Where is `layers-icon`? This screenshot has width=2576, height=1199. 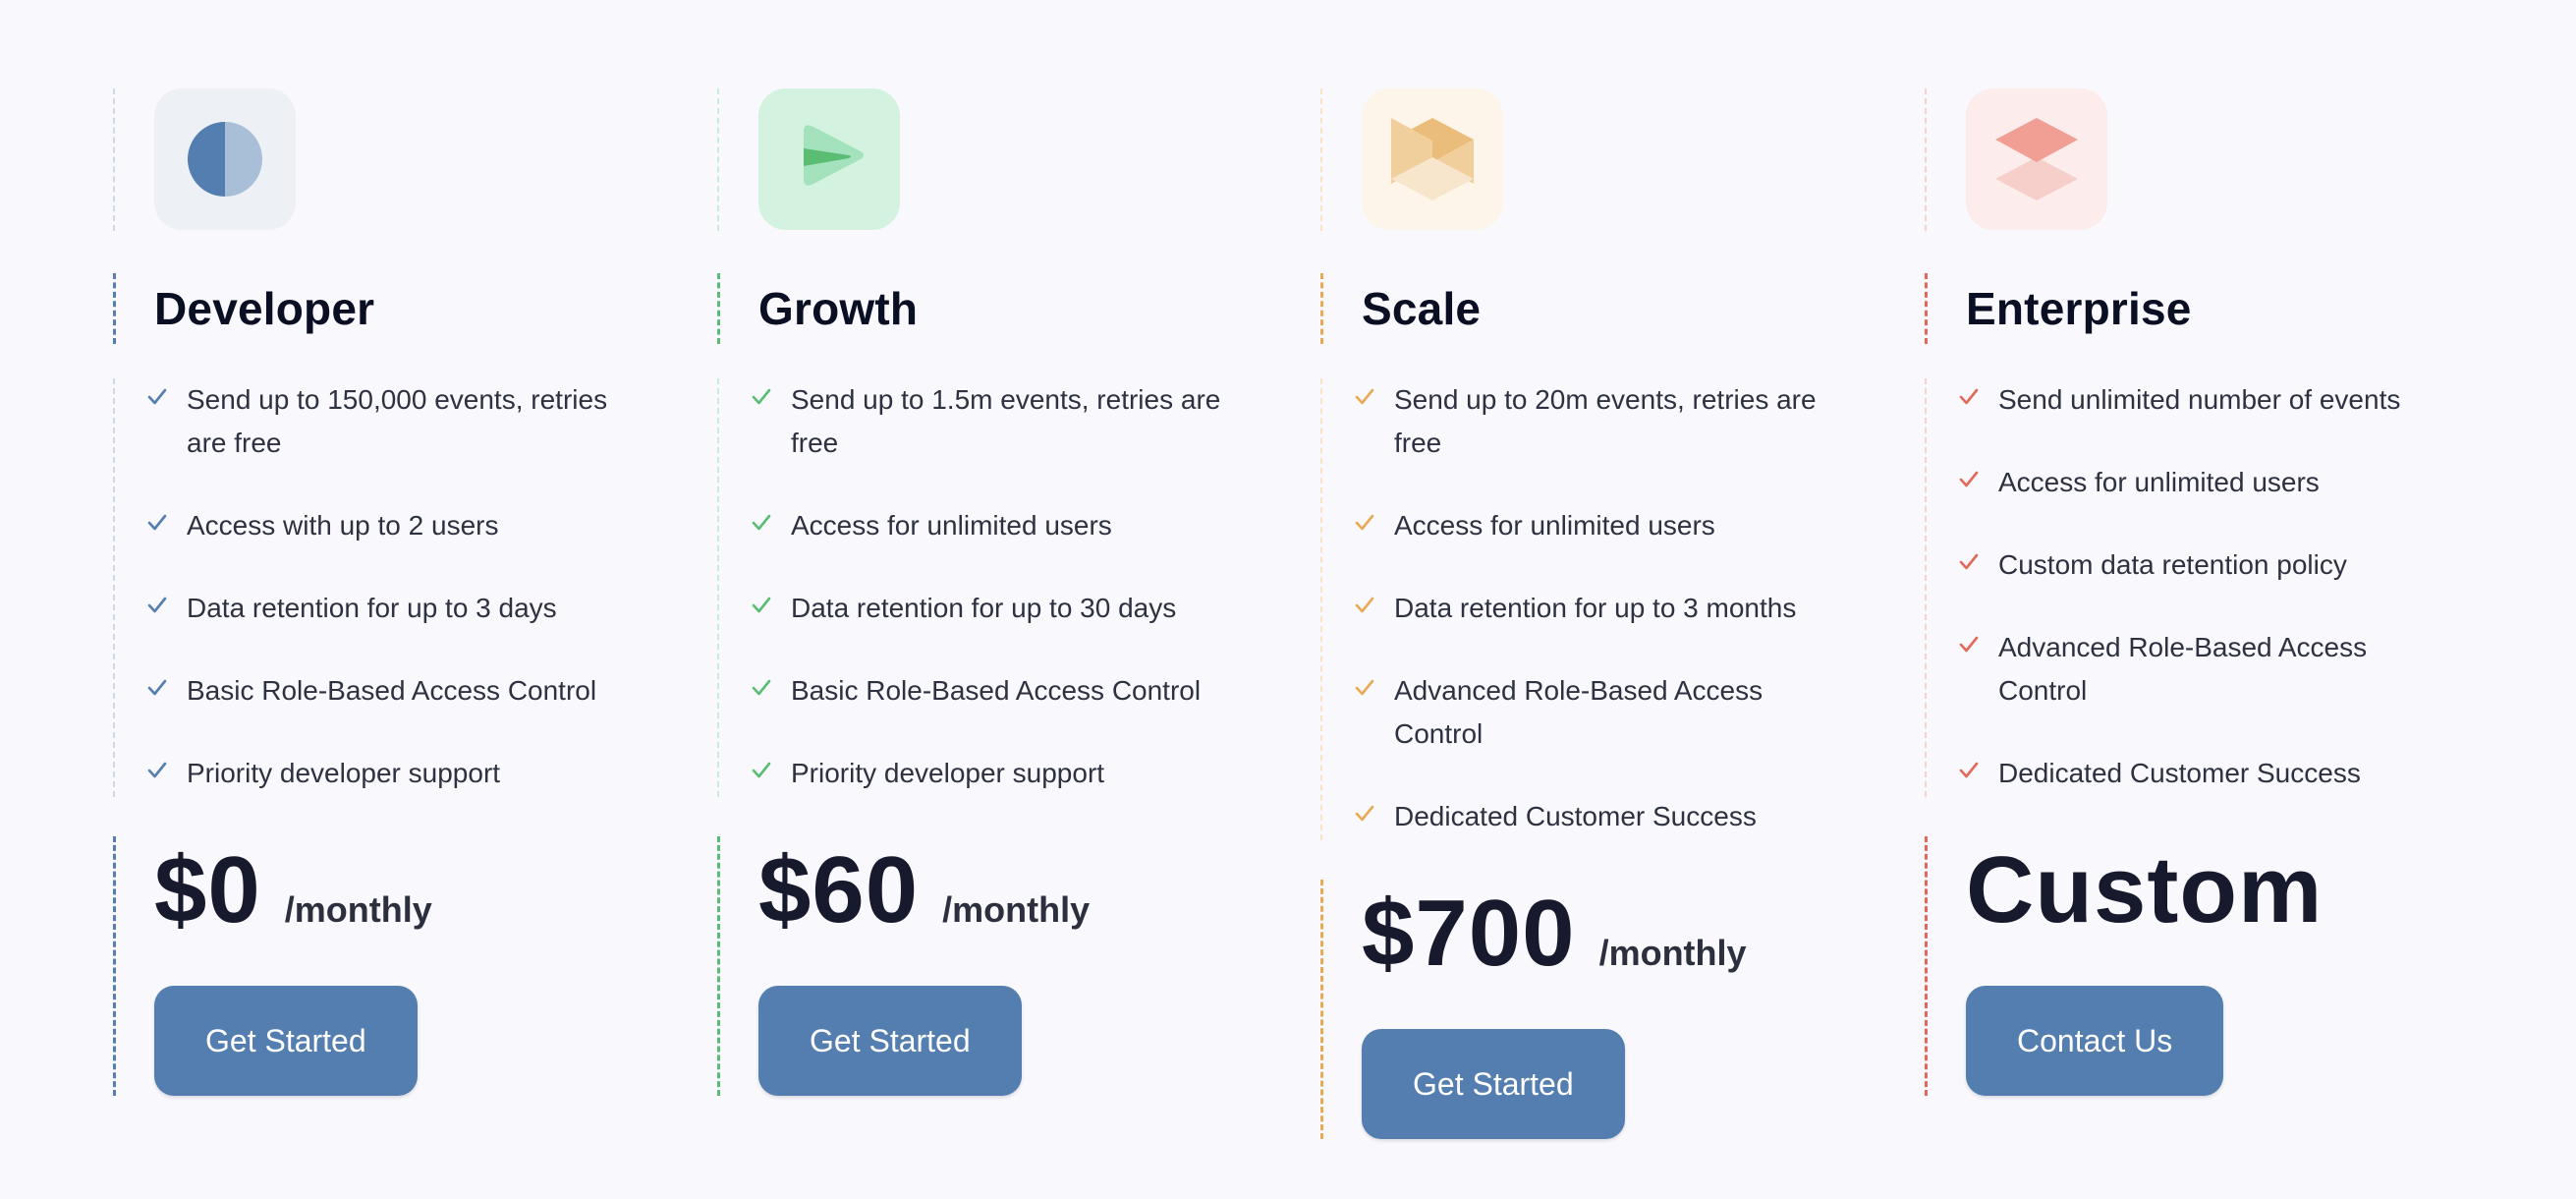
layers-icon is located at coordinates (2036, 159).